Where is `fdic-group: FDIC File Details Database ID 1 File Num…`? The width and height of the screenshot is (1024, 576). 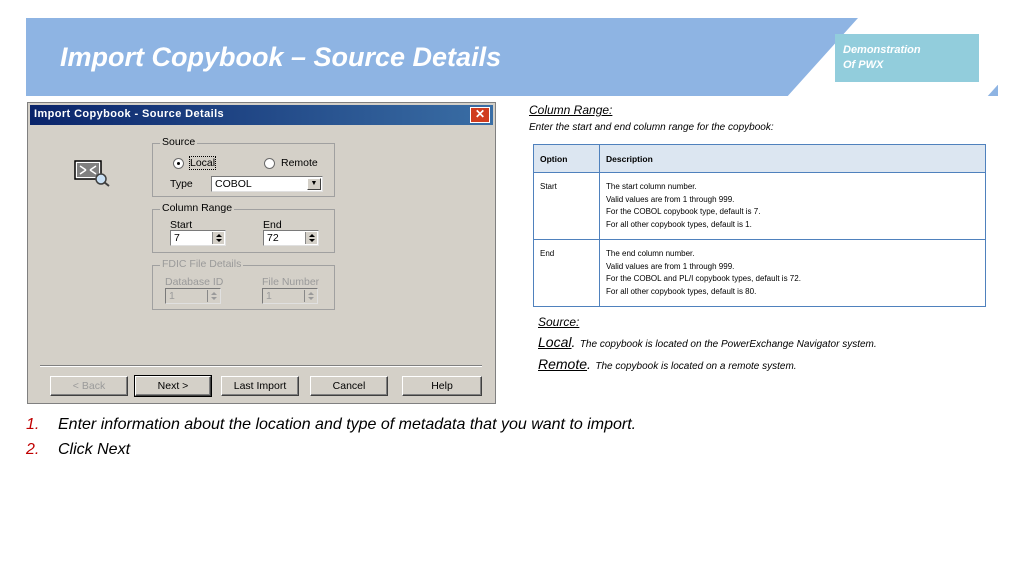 fdic-group: FDIC File Details Database ID 1 File Num… is located at coordinates (243, 284).